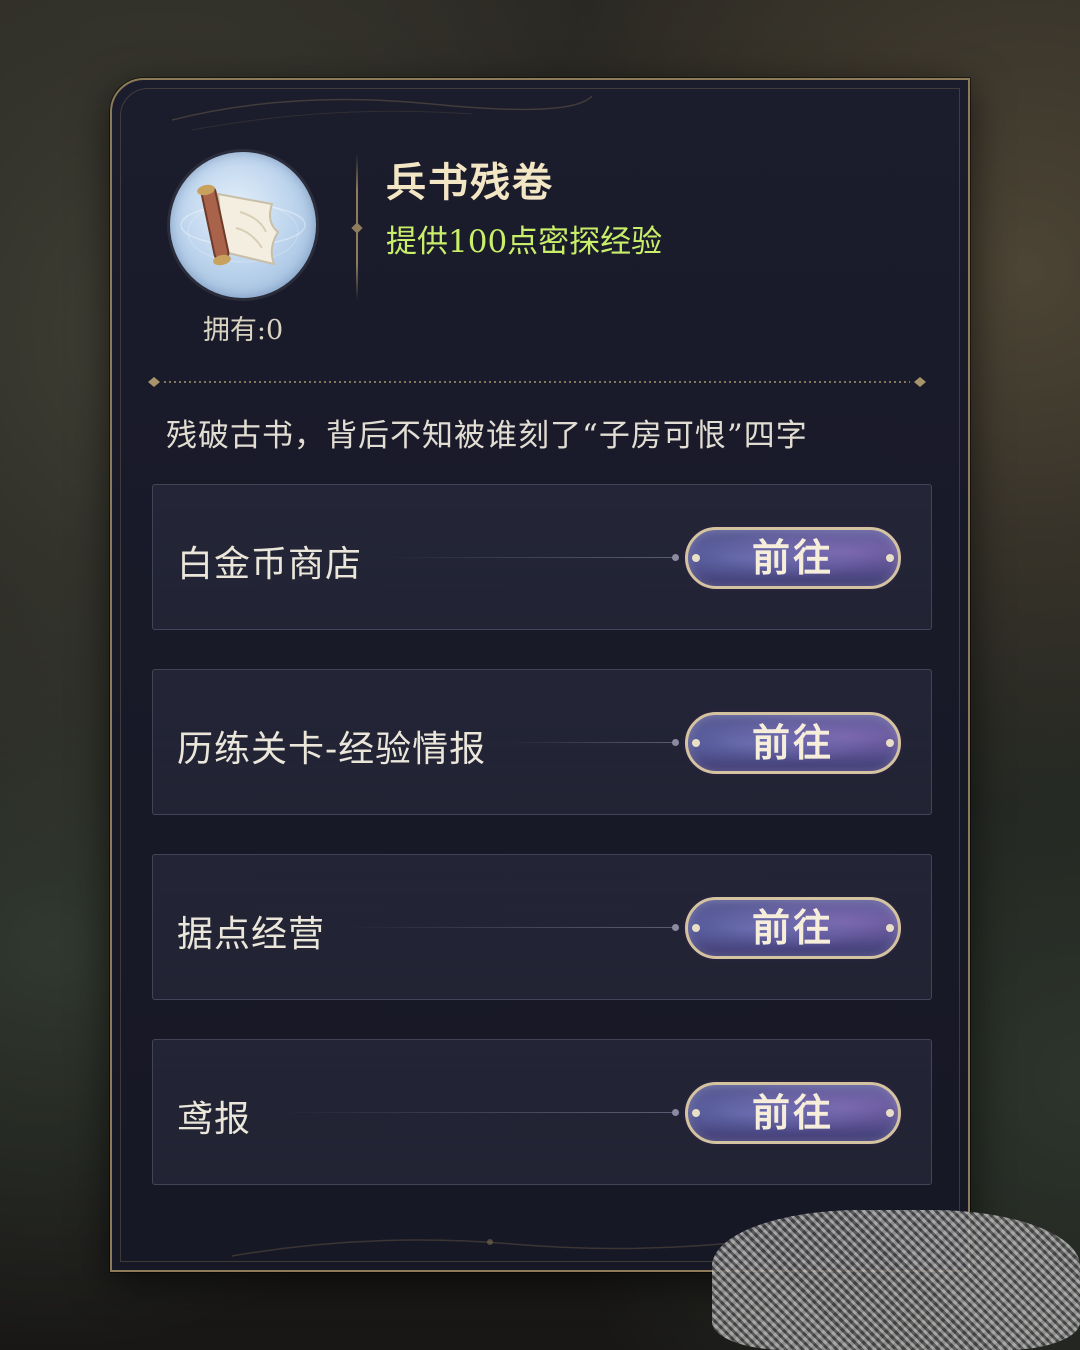  I want to click on source-row-stronghold: 据点经营 前往, so click(542, 927).